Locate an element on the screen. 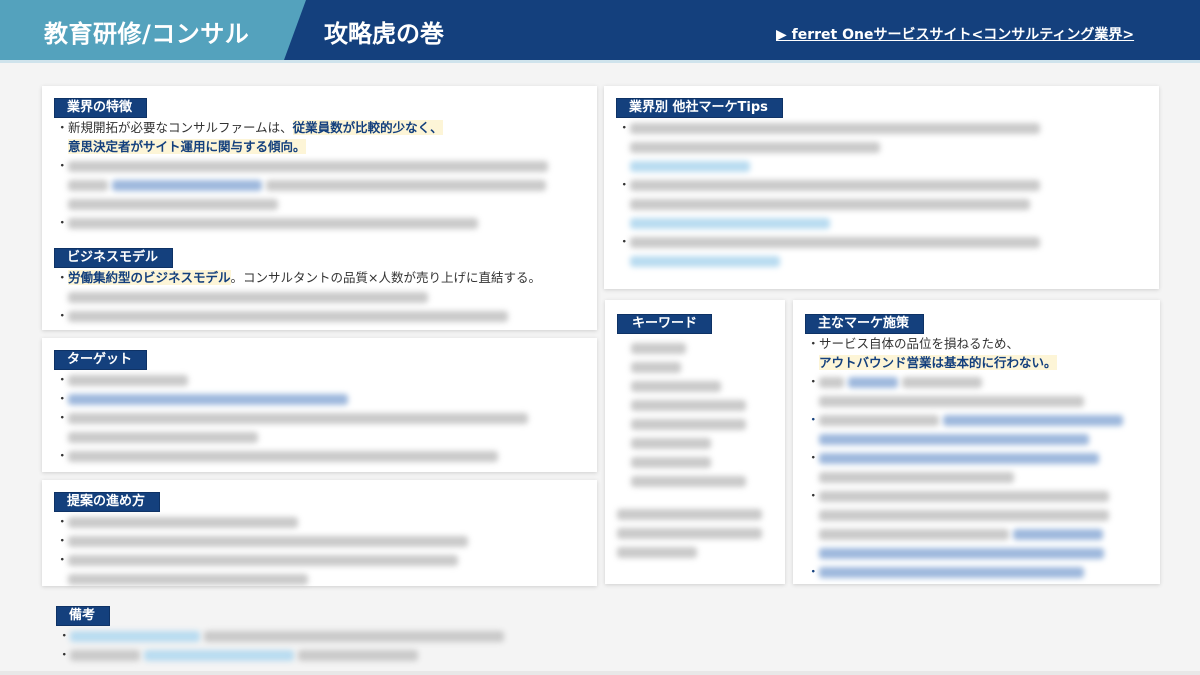 This screenshot has width=1200, height=675. keyword-list is located at coordinates (695, 414).